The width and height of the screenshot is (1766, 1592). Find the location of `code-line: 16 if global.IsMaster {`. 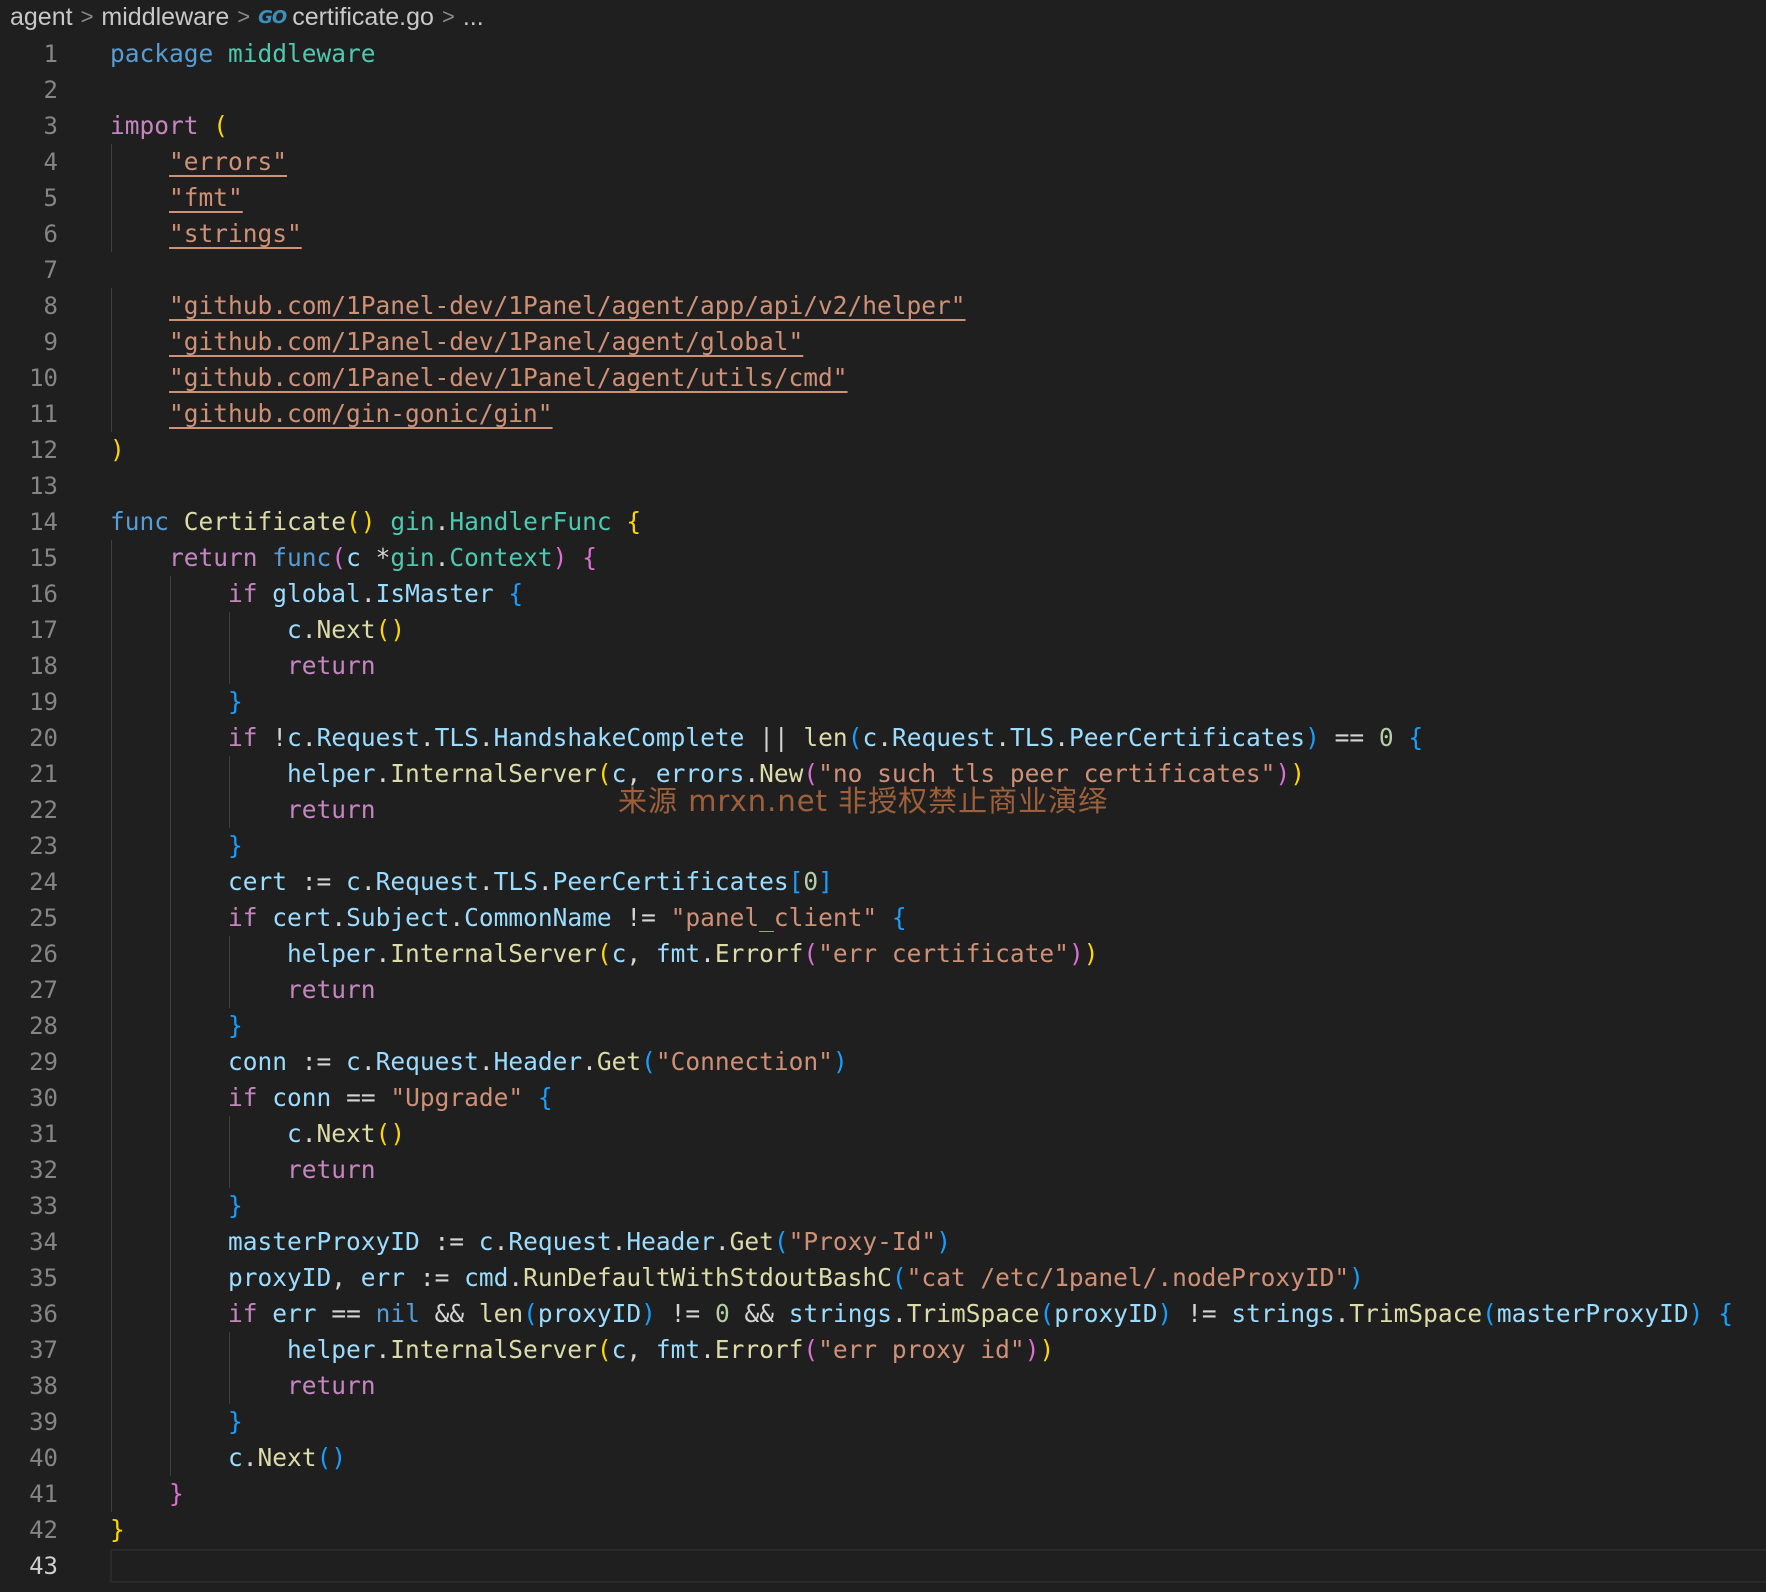

code-line: 16 if global.IsMaster { is located at coordinates (883, 594).